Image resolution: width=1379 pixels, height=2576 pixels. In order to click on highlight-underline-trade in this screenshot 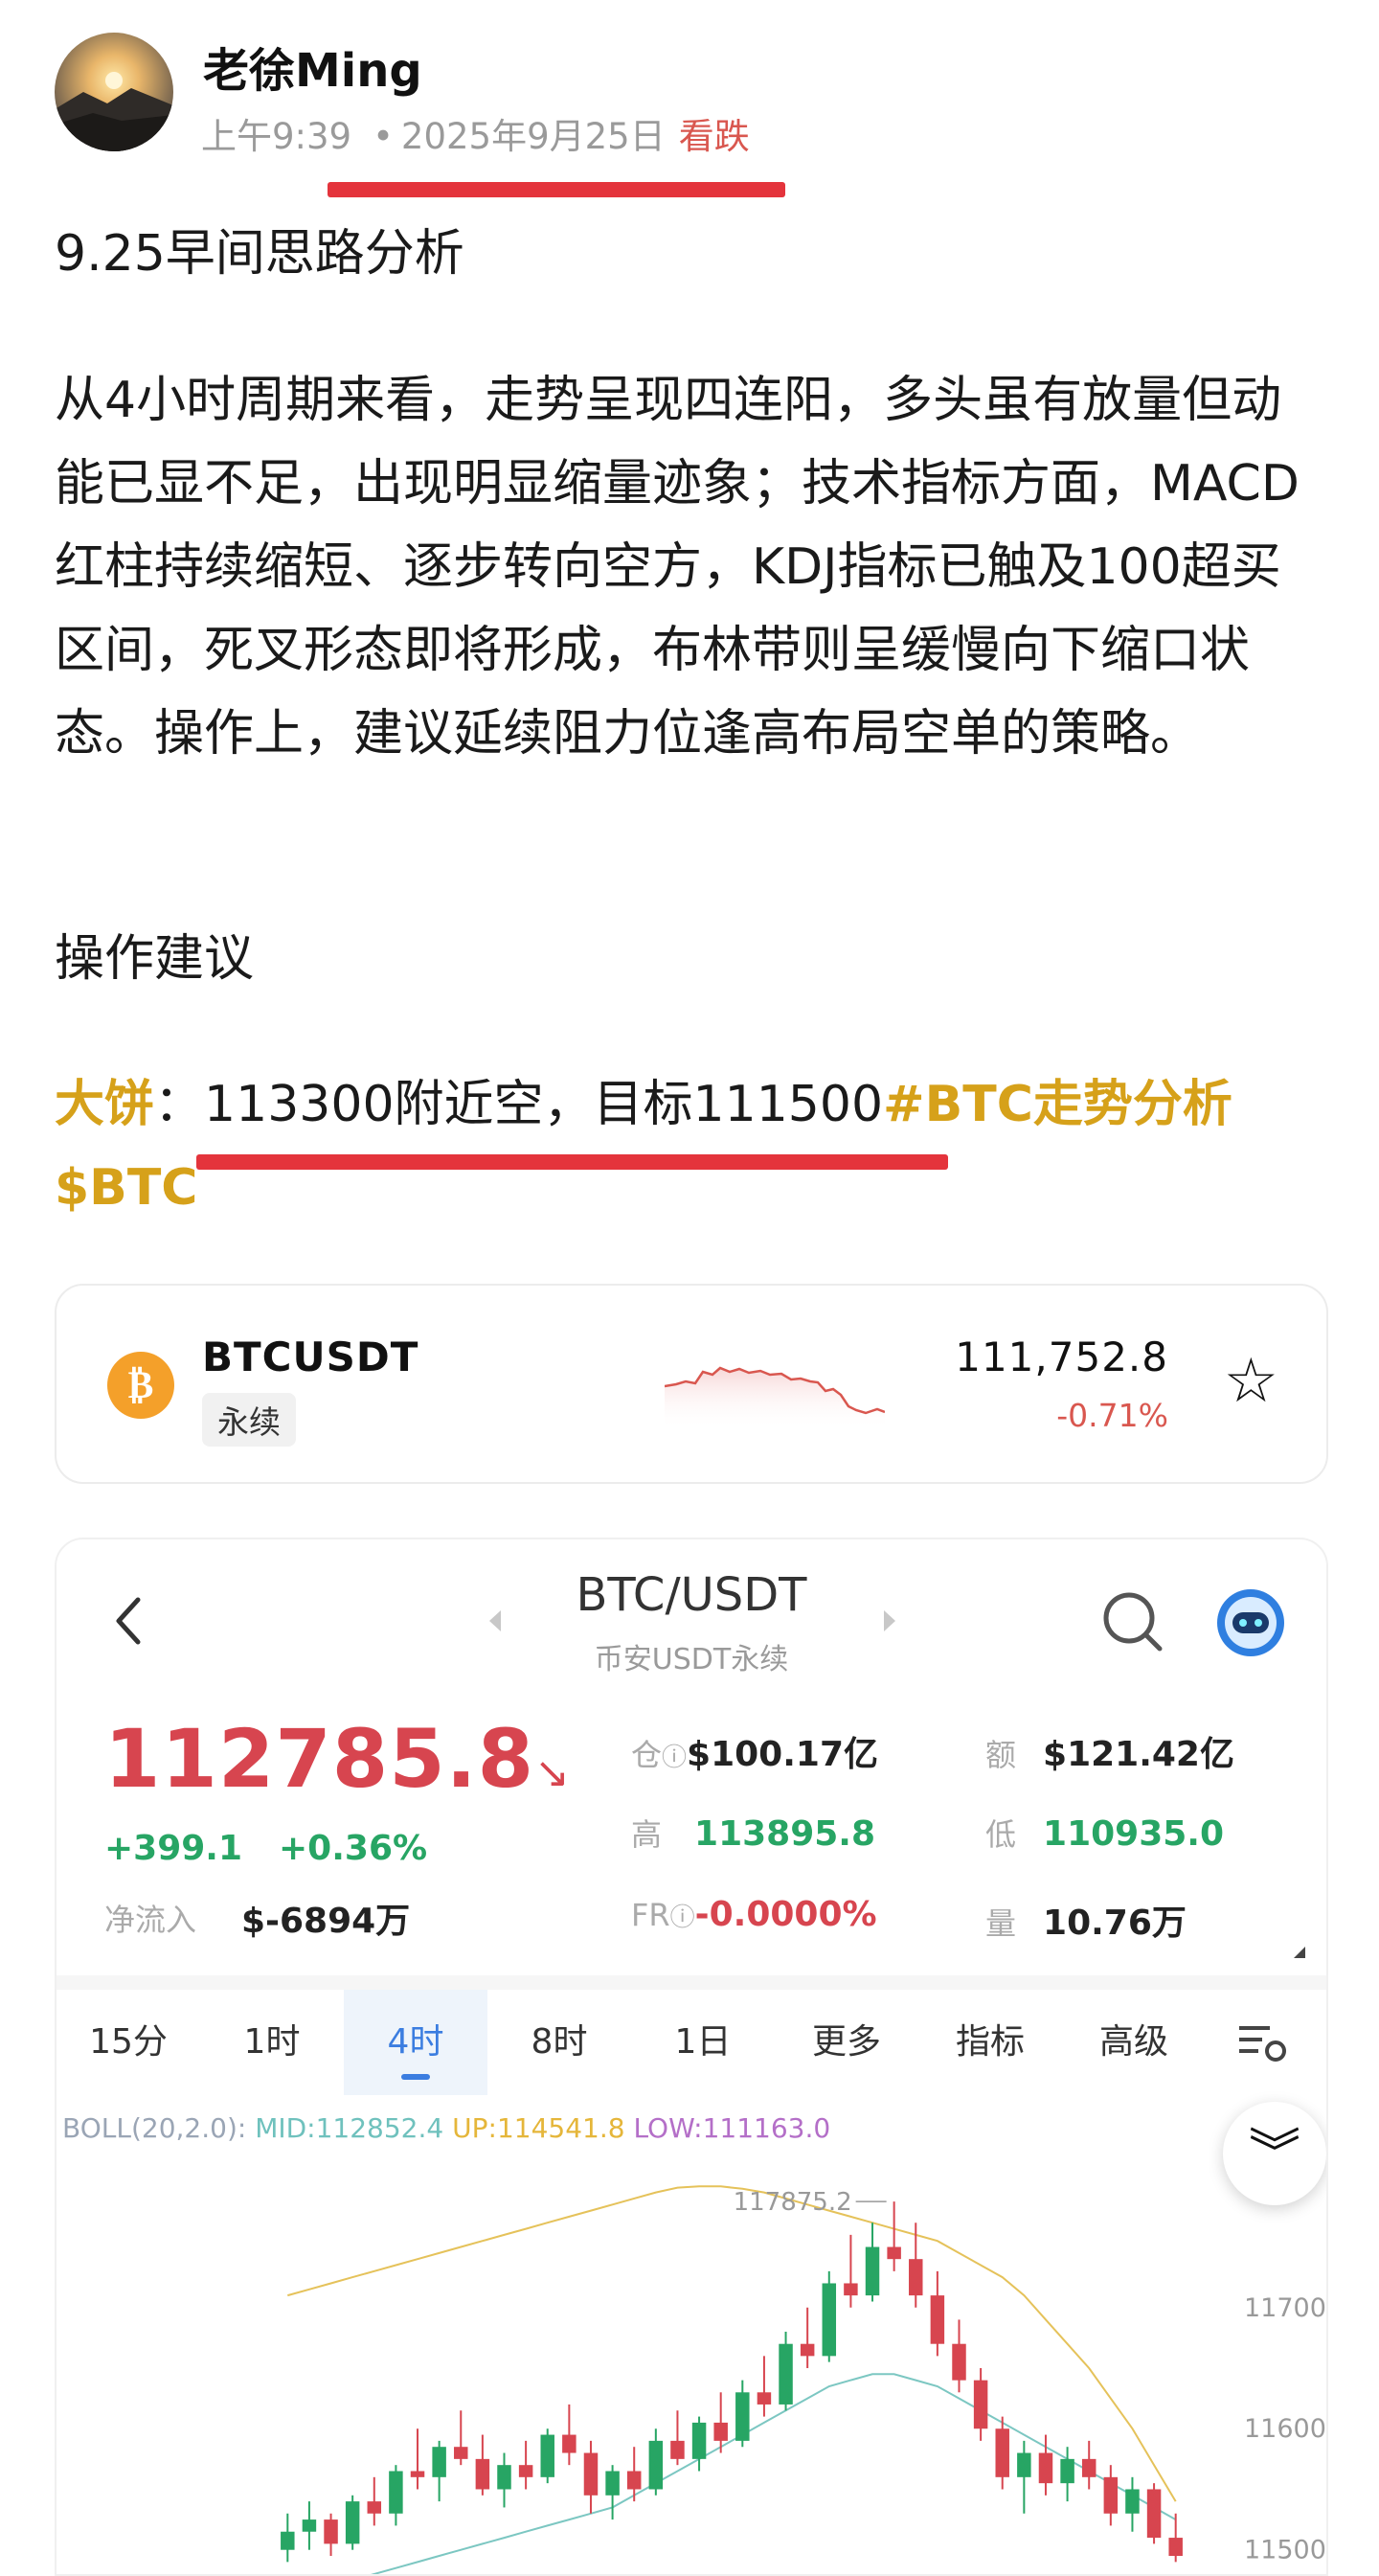, I will do `click(572, 1162)`.